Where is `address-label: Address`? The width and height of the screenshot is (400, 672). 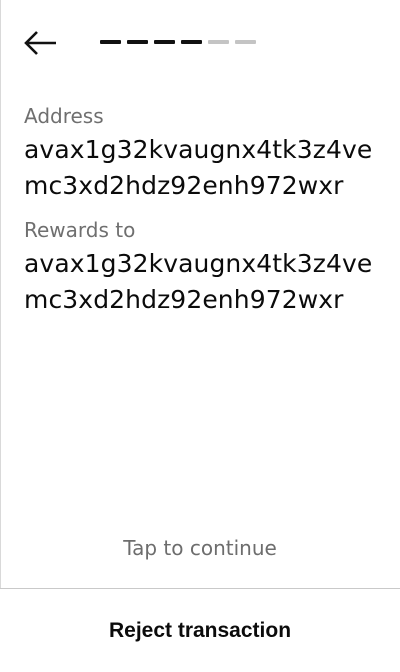 address-label: Address is located at coordinates (64, 116).